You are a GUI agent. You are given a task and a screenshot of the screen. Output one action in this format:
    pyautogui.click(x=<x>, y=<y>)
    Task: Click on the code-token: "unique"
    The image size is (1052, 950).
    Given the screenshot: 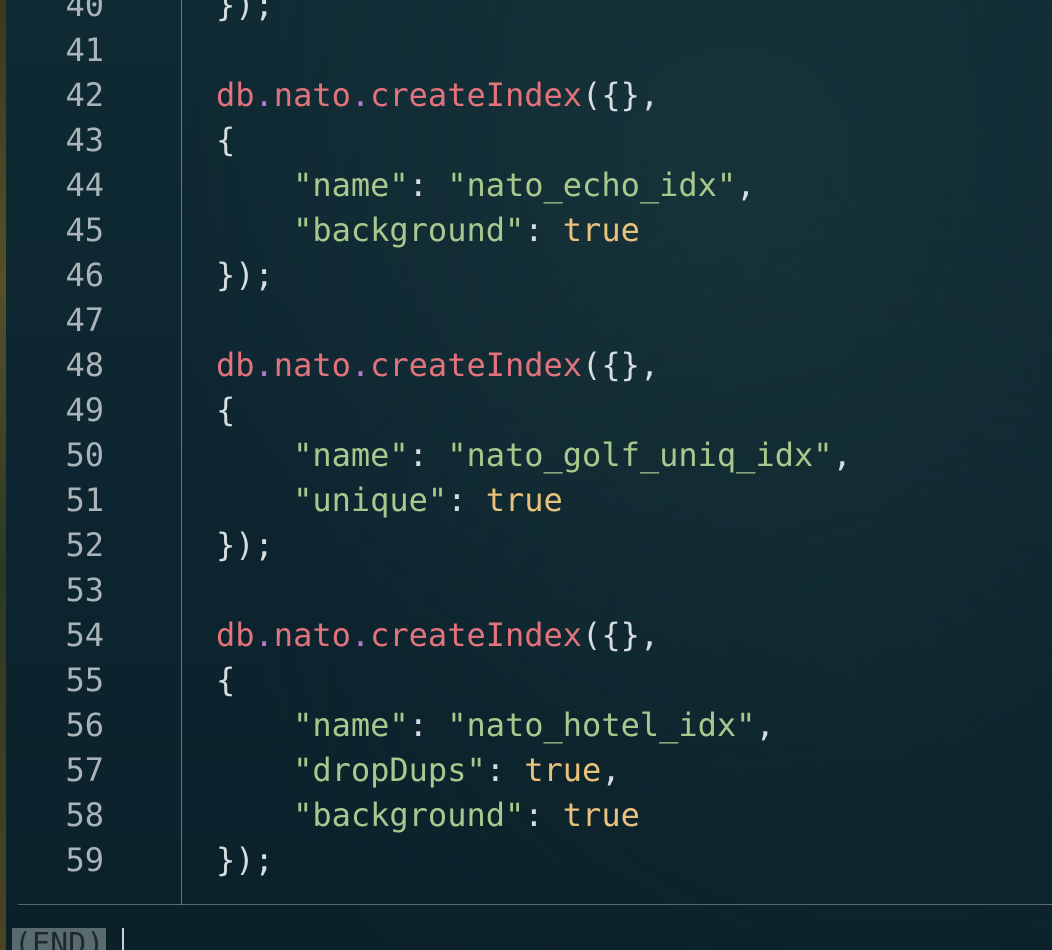 What is the action you would take?
    pyautogui.click(x=370, y=500)
    